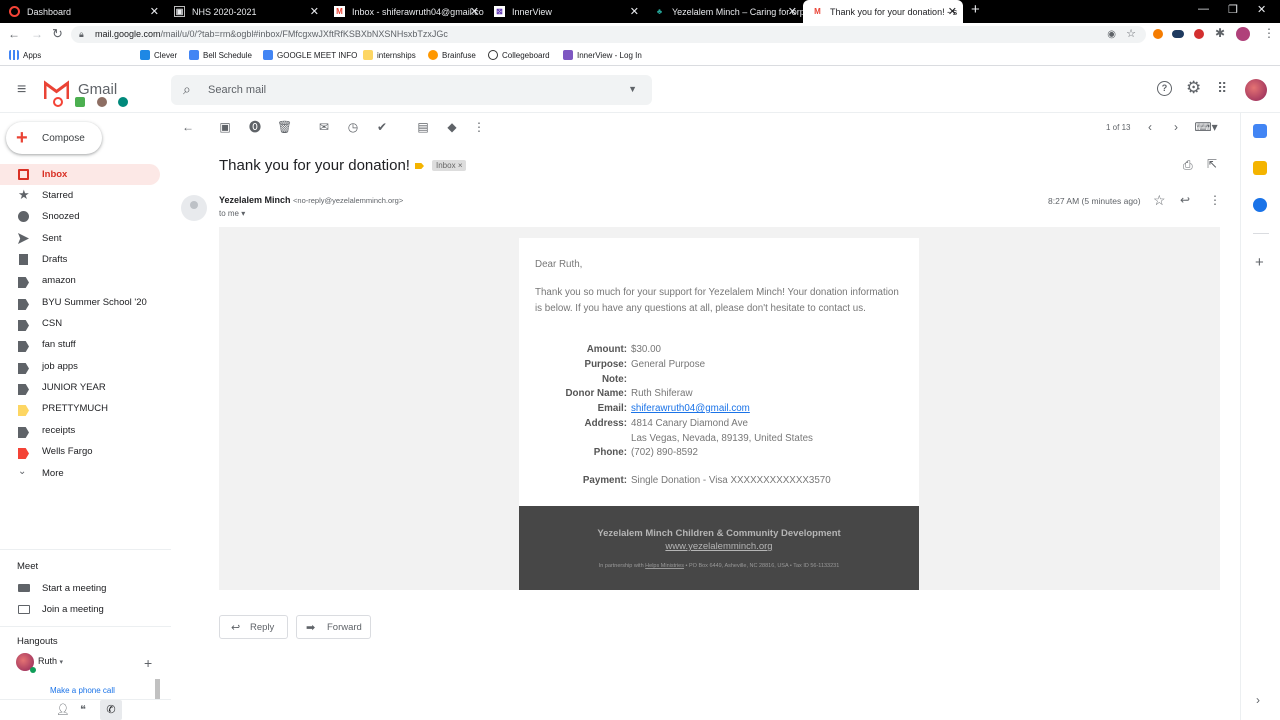 Image resolution: width=1280 pixels, height=720 pixels. I want to click on sidebar-item-amazon: amazon, so click(80, 280).